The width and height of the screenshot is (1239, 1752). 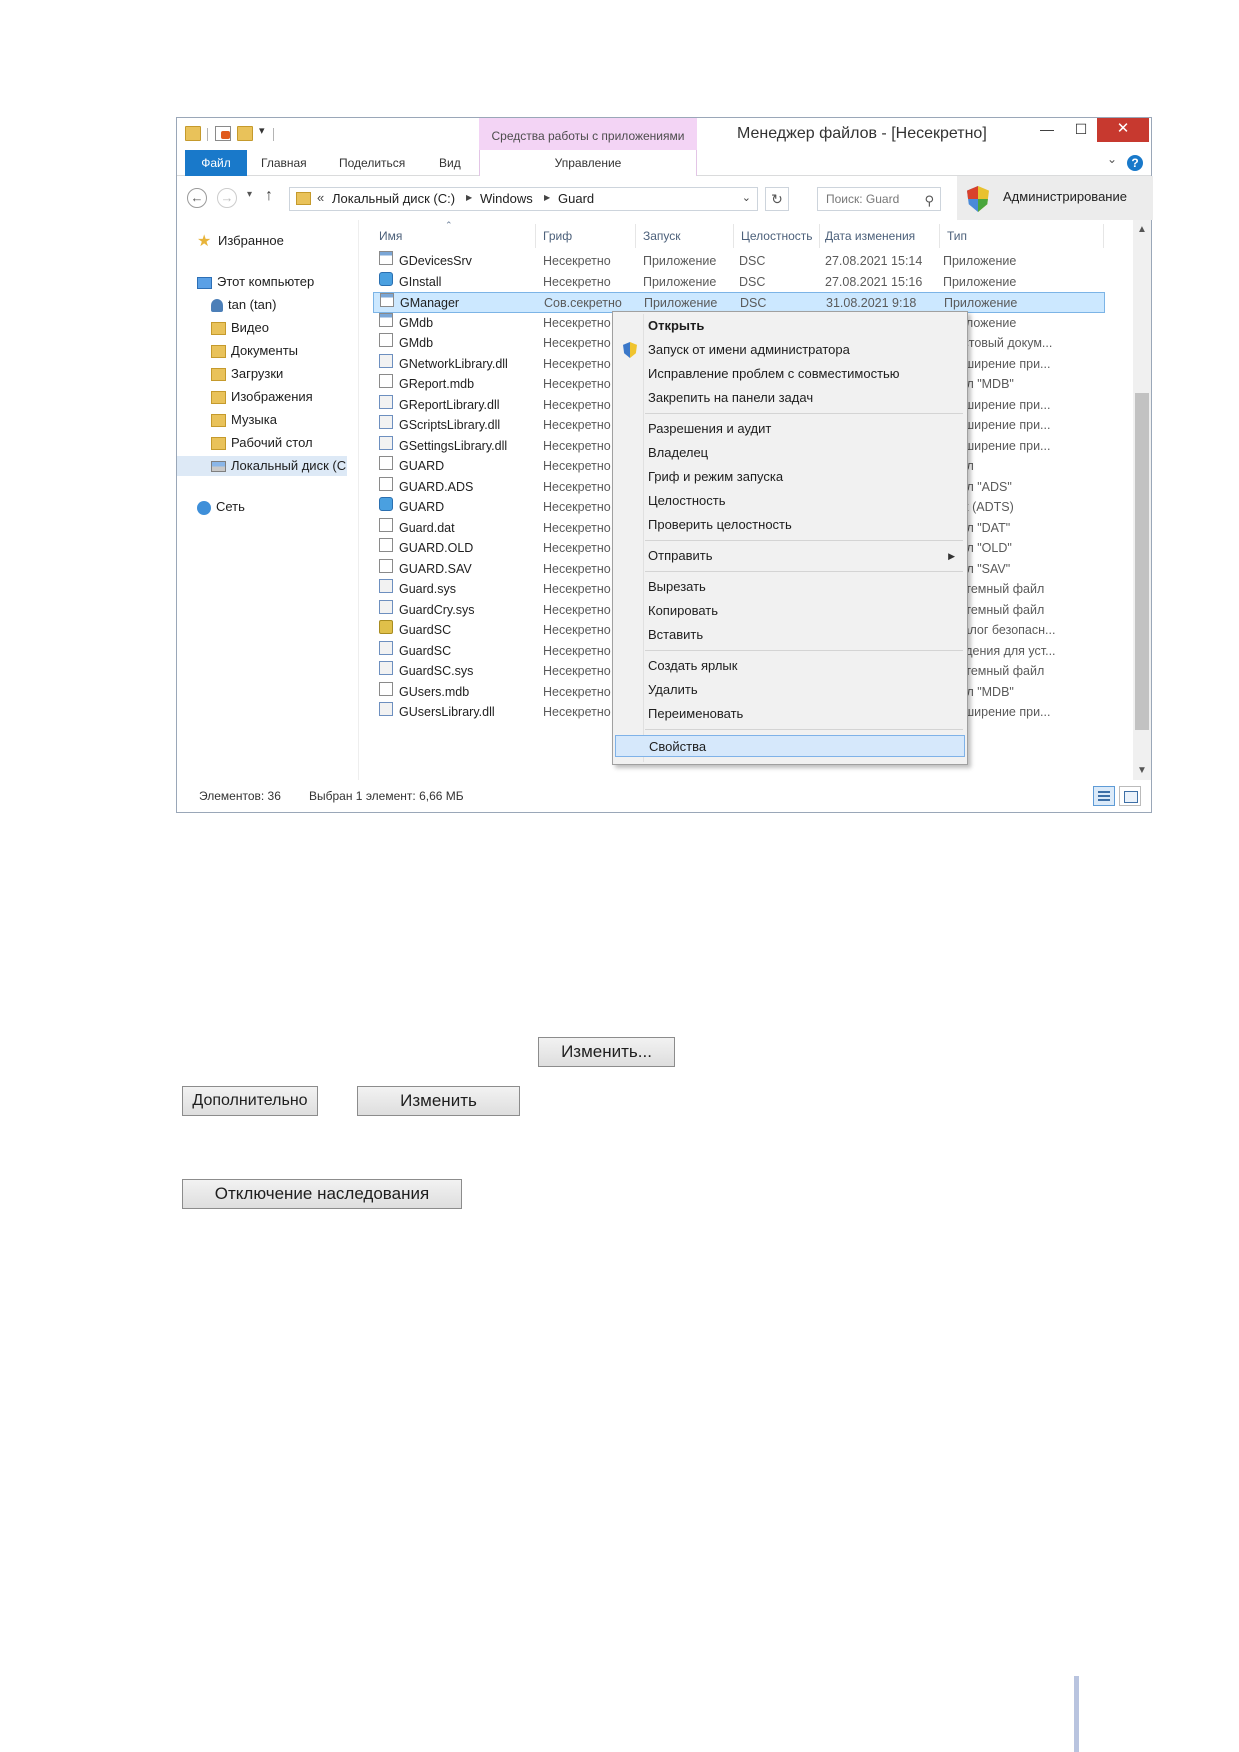 What do you see at coordinates (790, 374) in the screenshot?
I see `menu-item-troubleshoot-compatibility: Исправление проблем с совместимостью` at bounding box center [790, 374].